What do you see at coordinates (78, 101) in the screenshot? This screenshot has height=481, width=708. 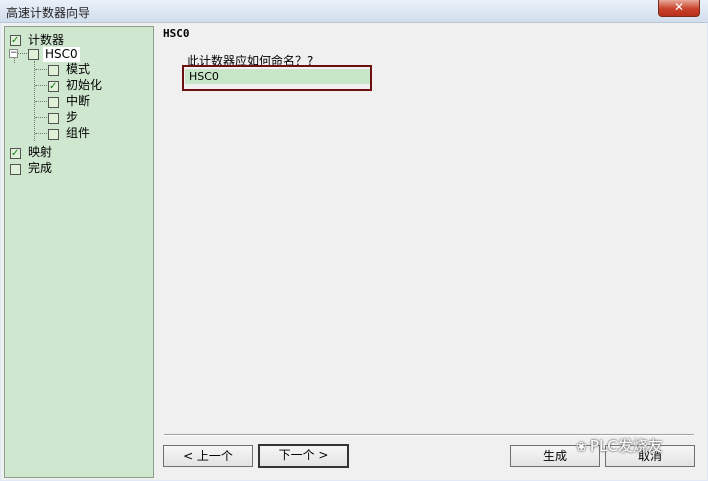 I see `tree-item-label: 中断` at bounding box center [78, 101].